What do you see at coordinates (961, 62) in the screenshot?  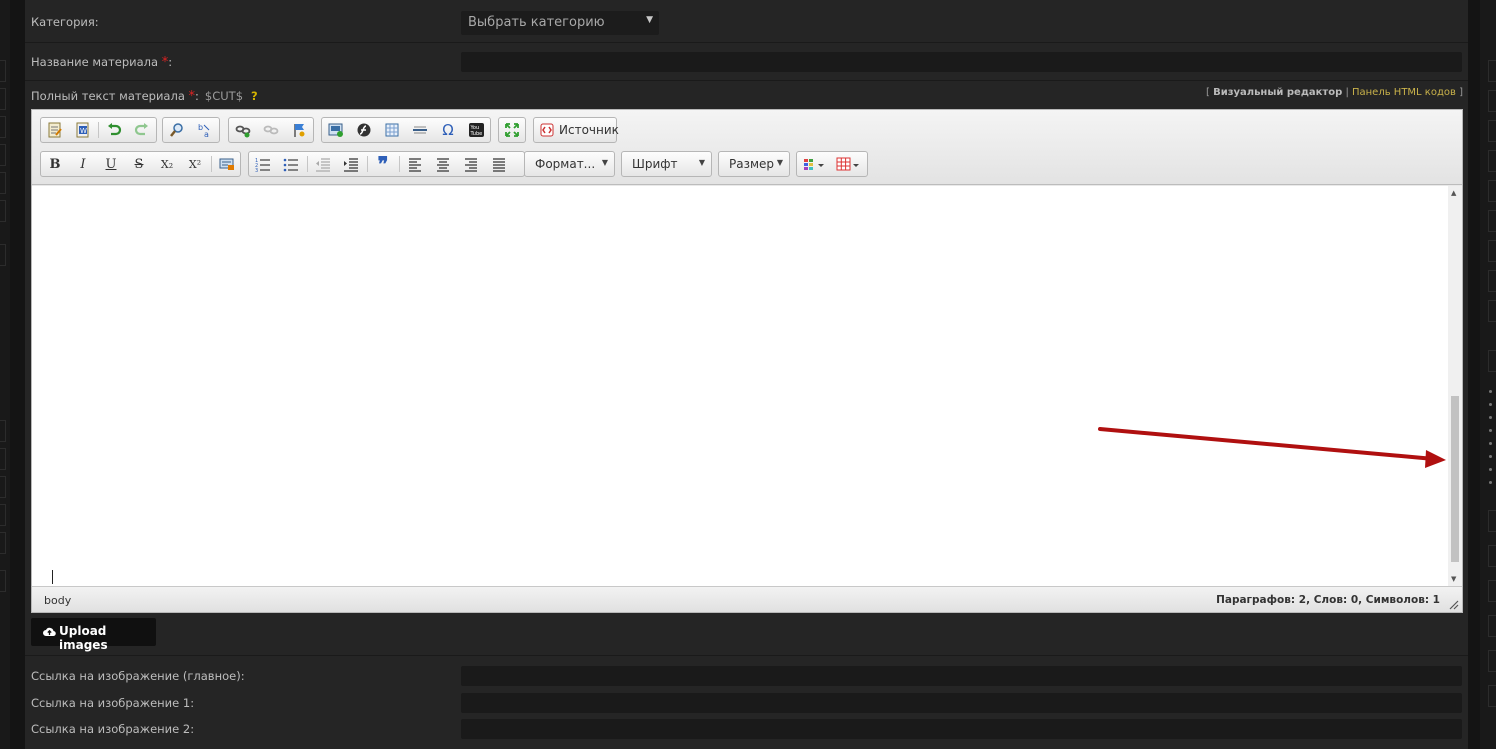 I see `title-input` at bounding box center [961, 62].